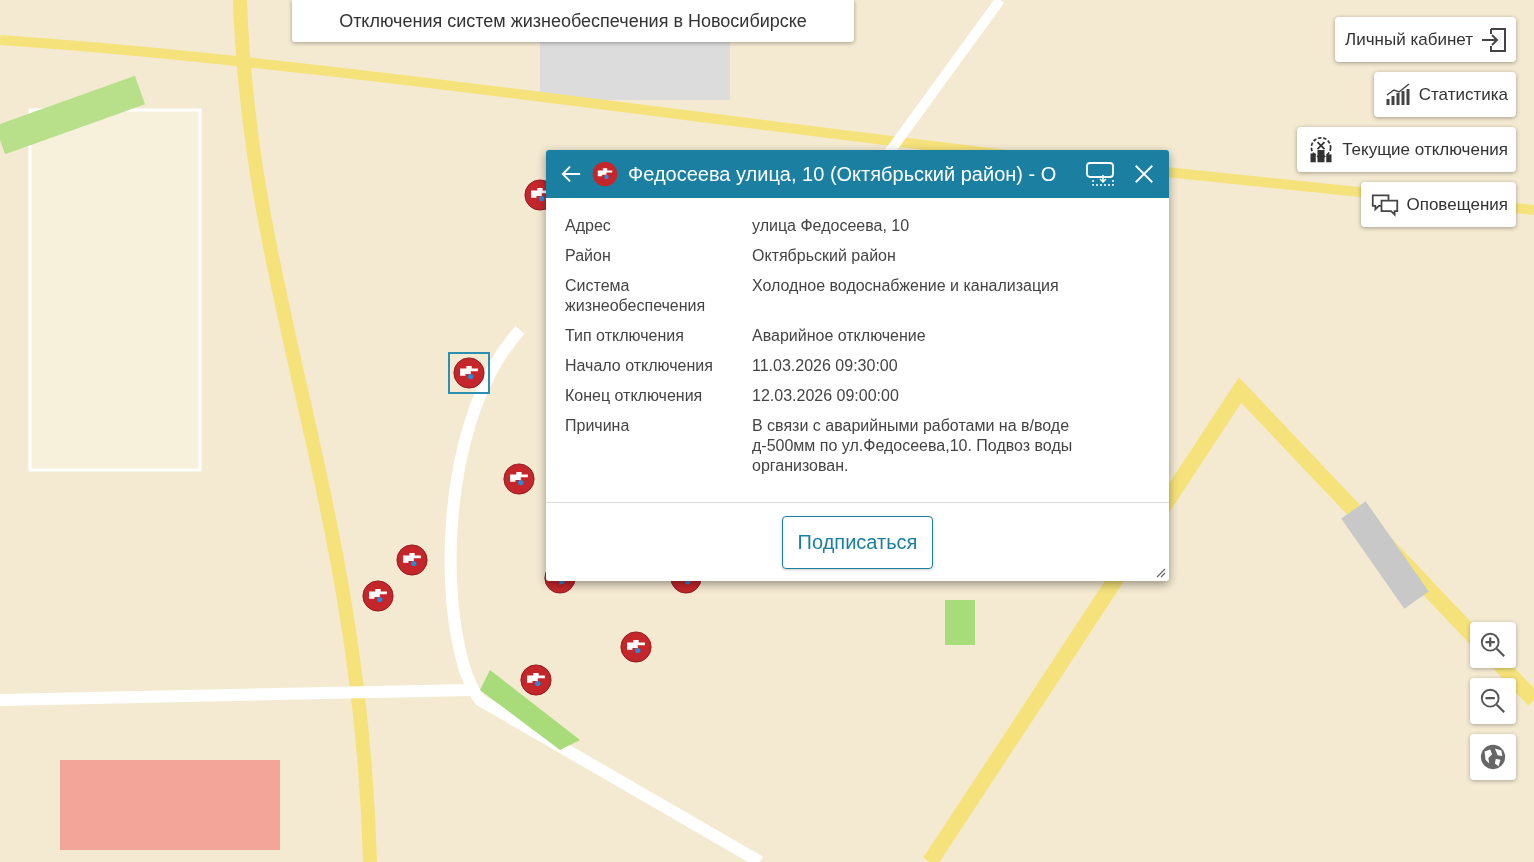 This screenshot has height=862, width=1534. I want to click on zoom-in-icon, so click(1493, 645).